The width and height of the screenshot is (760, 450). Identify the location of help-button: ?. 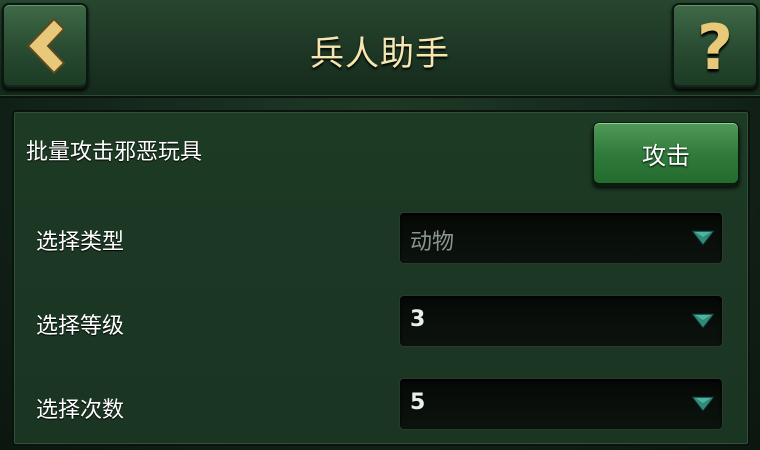
(715, 46).